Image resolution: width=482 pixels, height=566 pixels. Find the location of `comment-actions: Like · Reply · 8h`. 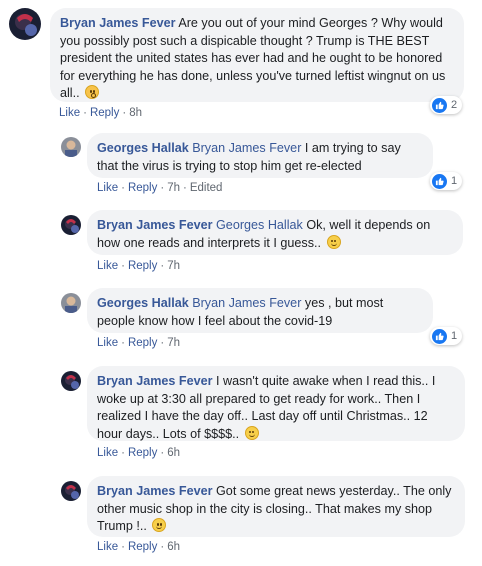

comment-actions: Like · Reply · 8h is located at coordinates (100, 113).